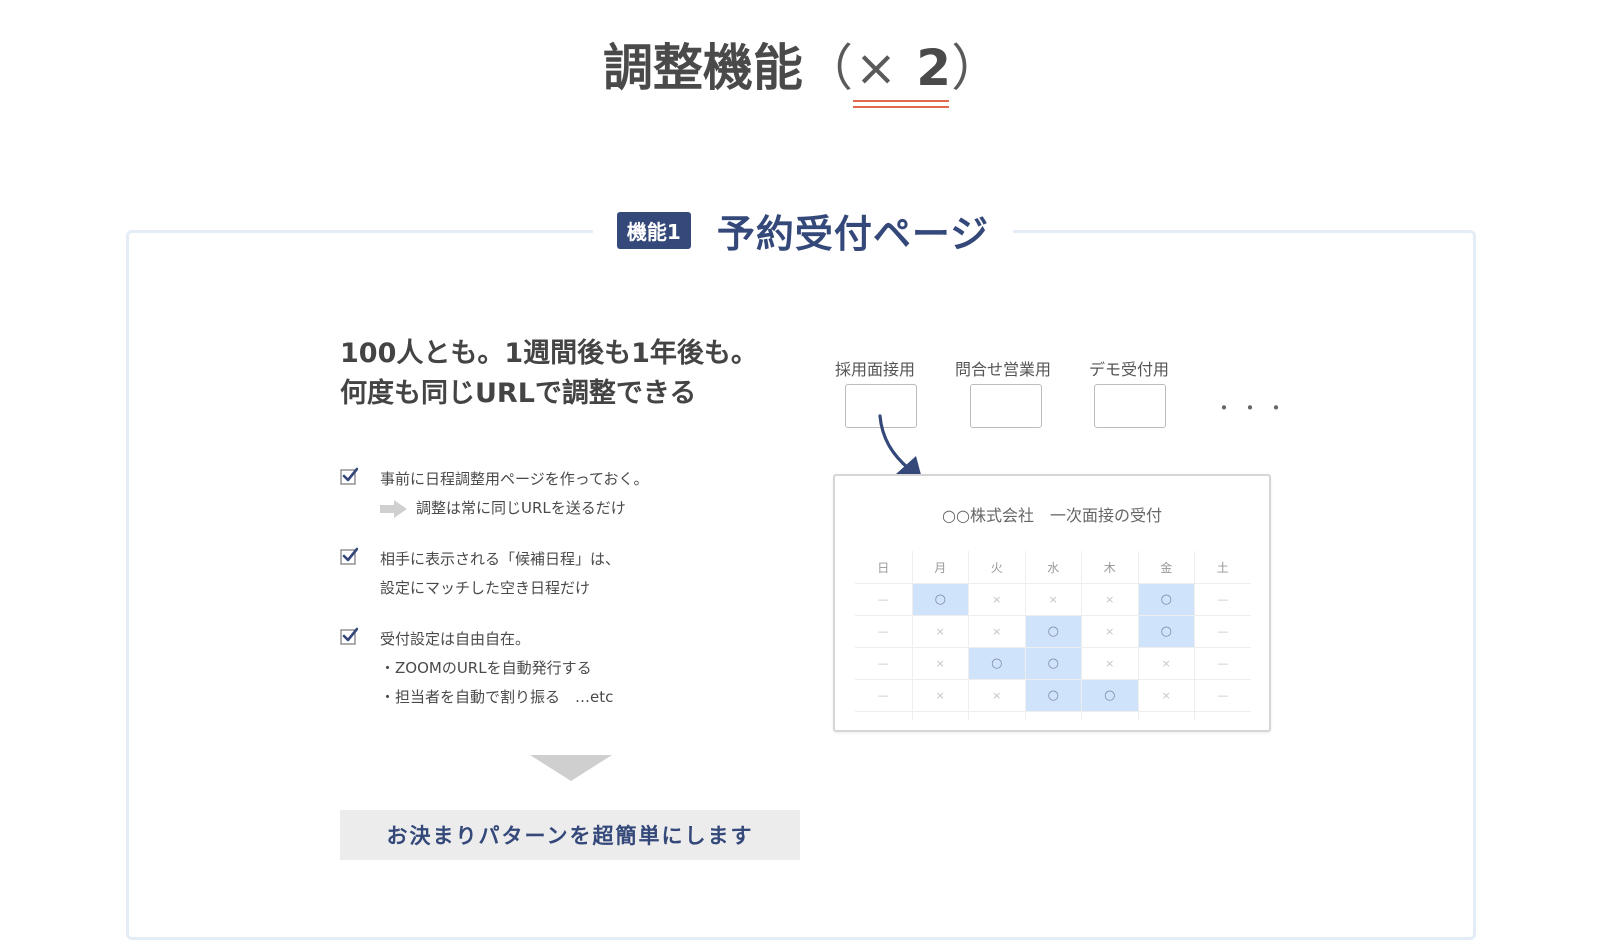  What do you see at coordinates (497, 697) in the screenshot?
I see `checklist-subtext: ・担当者を自動で割り振る …etc` at bounding box center [497, 697].